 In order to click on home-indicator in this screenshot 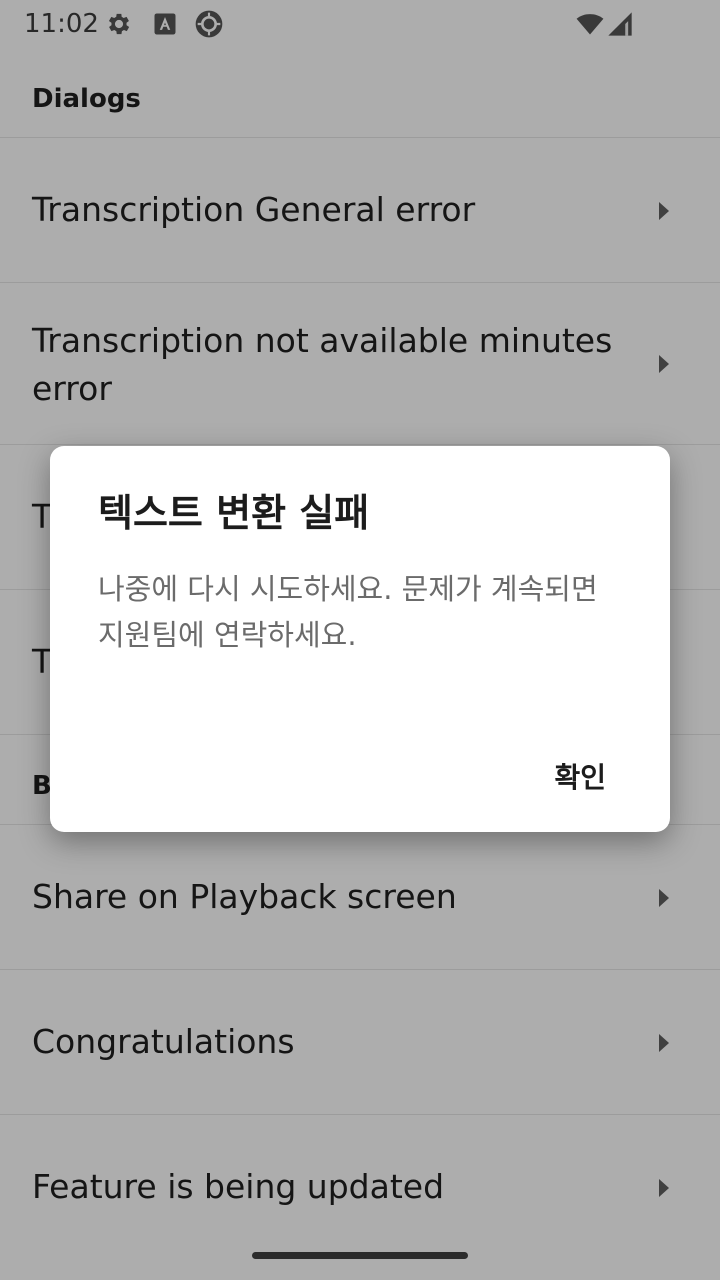, I will do `click(360, 1255)`.